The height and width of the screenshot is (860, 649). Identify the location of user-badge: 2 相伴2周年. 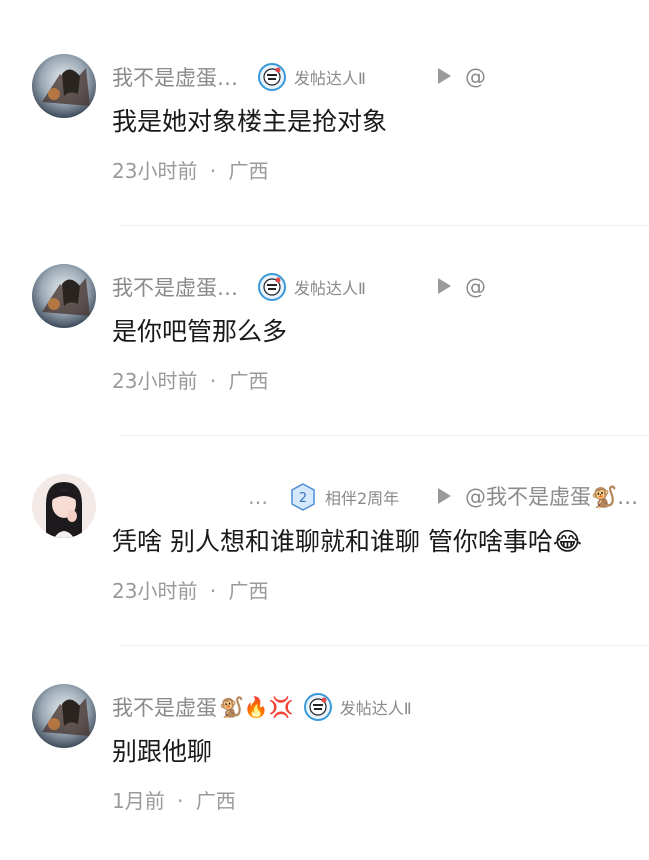
(344, 497).